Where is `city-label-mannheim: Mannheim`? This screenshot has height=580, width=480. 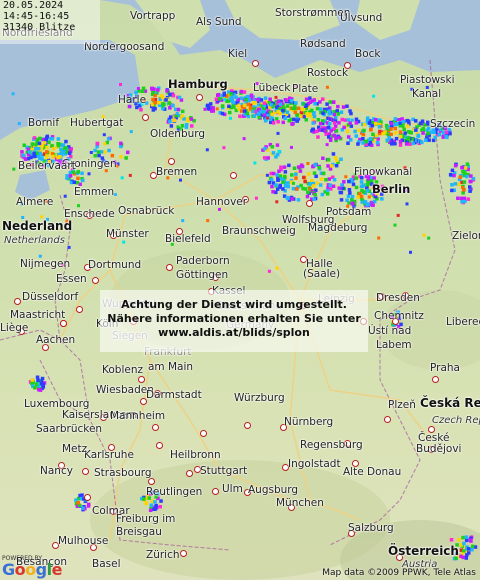 city-label-mannheim: Mannheim is located at coordinates (138, 416).